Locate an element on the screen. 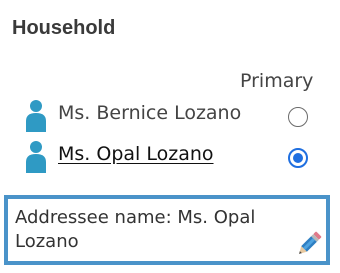 The height and width of the screenshot is (273, 340). household-title: Household is located at coordinates (64, 28).